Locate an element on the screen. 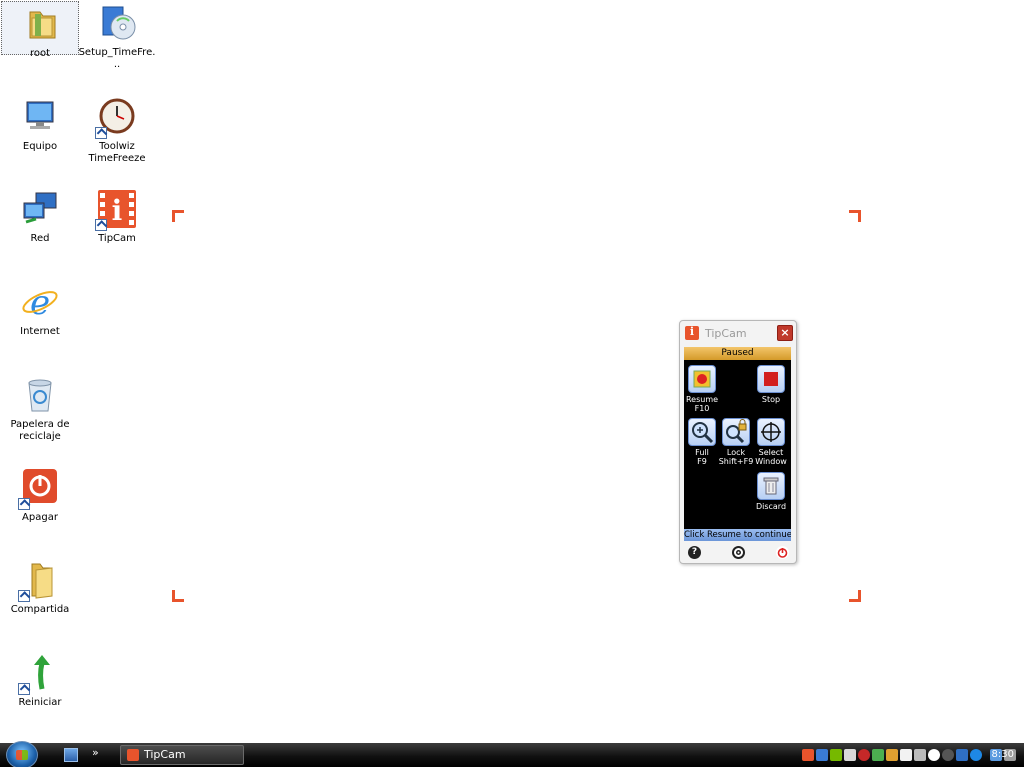 The width and height of the screenshot is (1024, 767). internet-explorer-icon: e is located at coordinates (40, 302).